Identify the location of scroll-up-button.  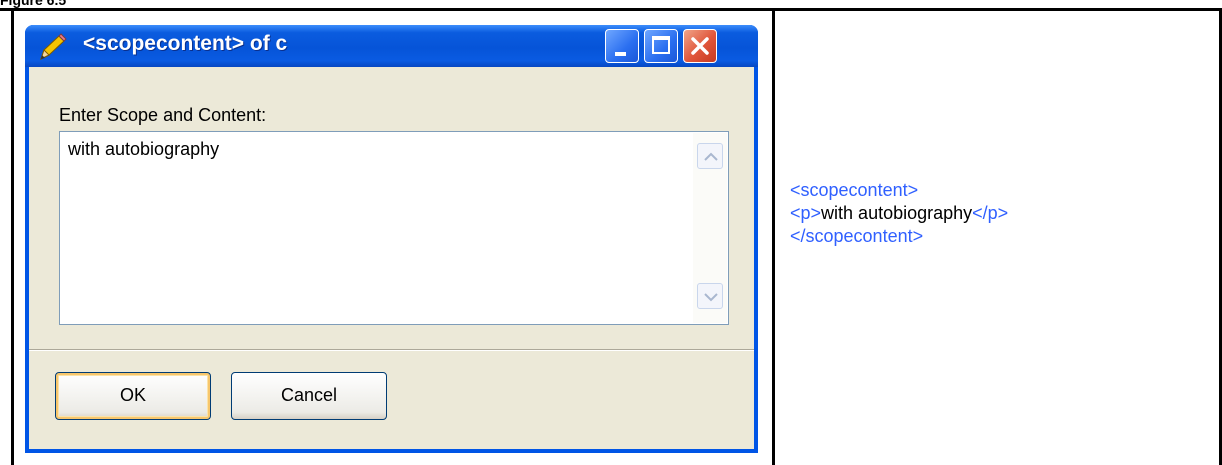
(710, 156).